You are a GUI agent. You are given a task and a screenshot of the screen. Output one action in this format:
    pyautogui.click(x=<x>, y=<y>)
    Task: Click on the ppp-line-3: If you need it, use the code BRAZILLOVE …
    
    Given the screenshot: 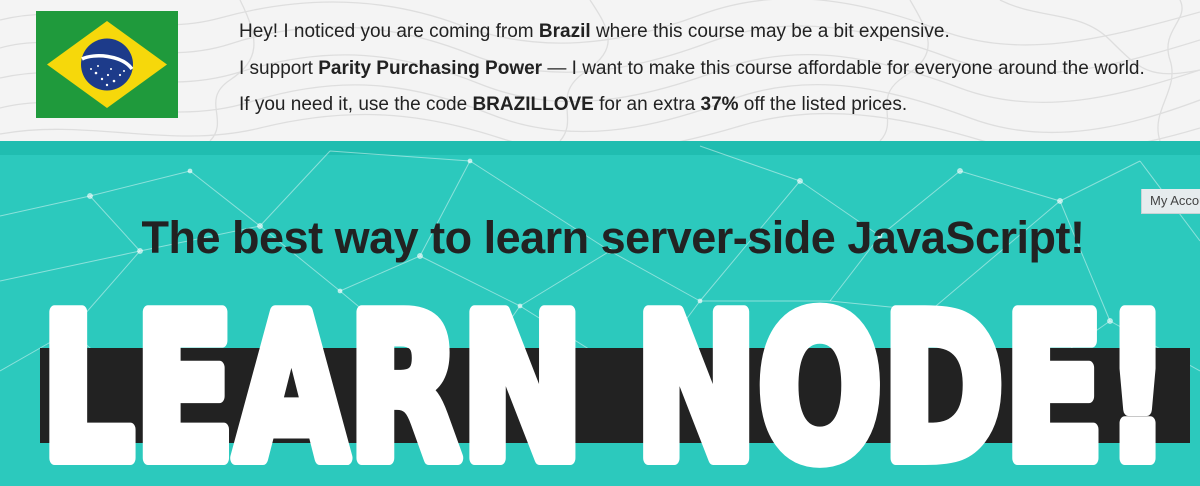 What is the action you would take?
    pyautogui.click(x=719, y=105)
    